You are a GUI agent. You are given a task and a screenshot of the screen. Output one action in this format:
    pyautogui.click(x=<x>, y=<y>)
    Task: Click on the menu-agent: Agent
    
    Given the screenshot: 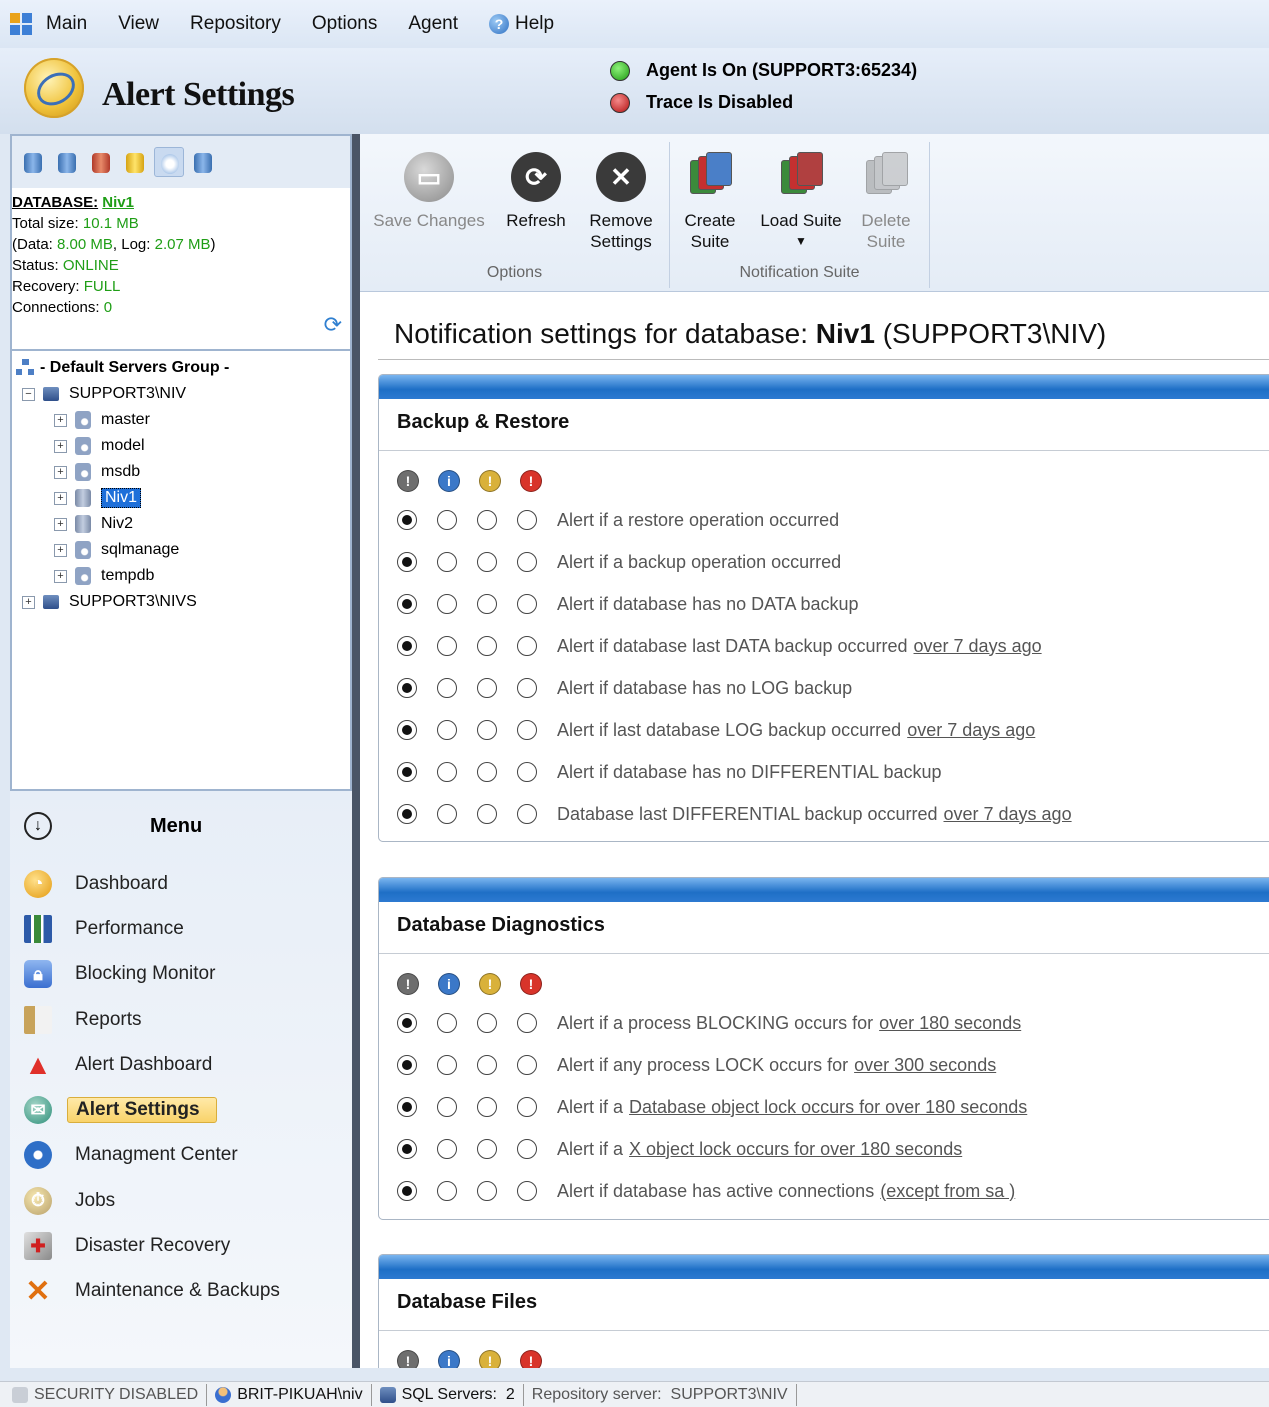 What is the action you would take?
    pyautogui.click(x=433, y=24)
    